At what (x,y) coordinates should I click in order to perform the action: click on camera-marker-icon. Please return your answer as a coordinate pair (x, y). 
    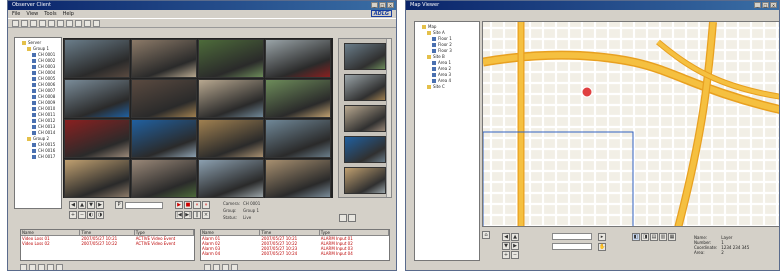
    Looking at the image, I should click on (587, 92).